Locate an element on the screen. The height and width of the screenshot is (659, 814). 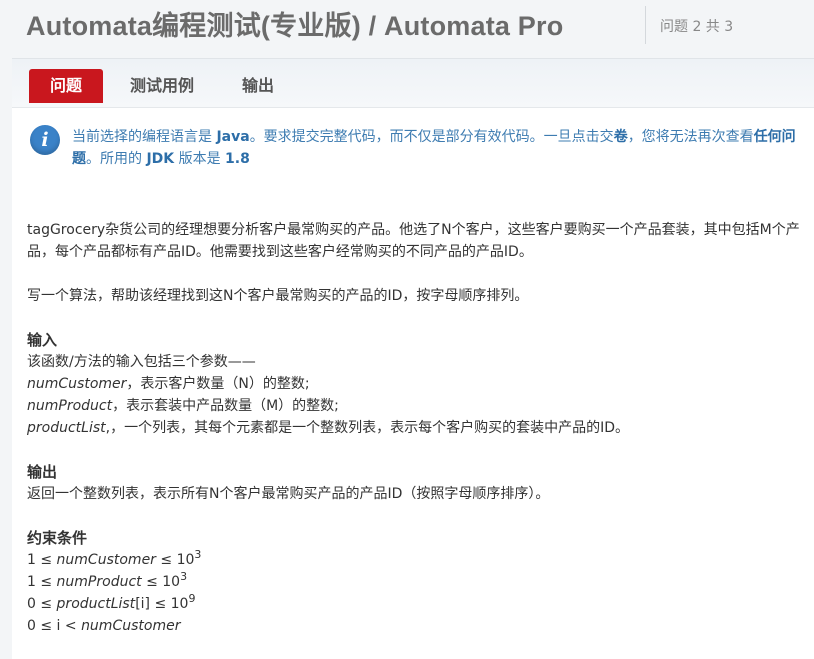
param-desc: ,，一个列表，其每个元素都是一个整数列表，表示每个客户购买的套装中产品的ID。 is located at coordinates (367, 428).